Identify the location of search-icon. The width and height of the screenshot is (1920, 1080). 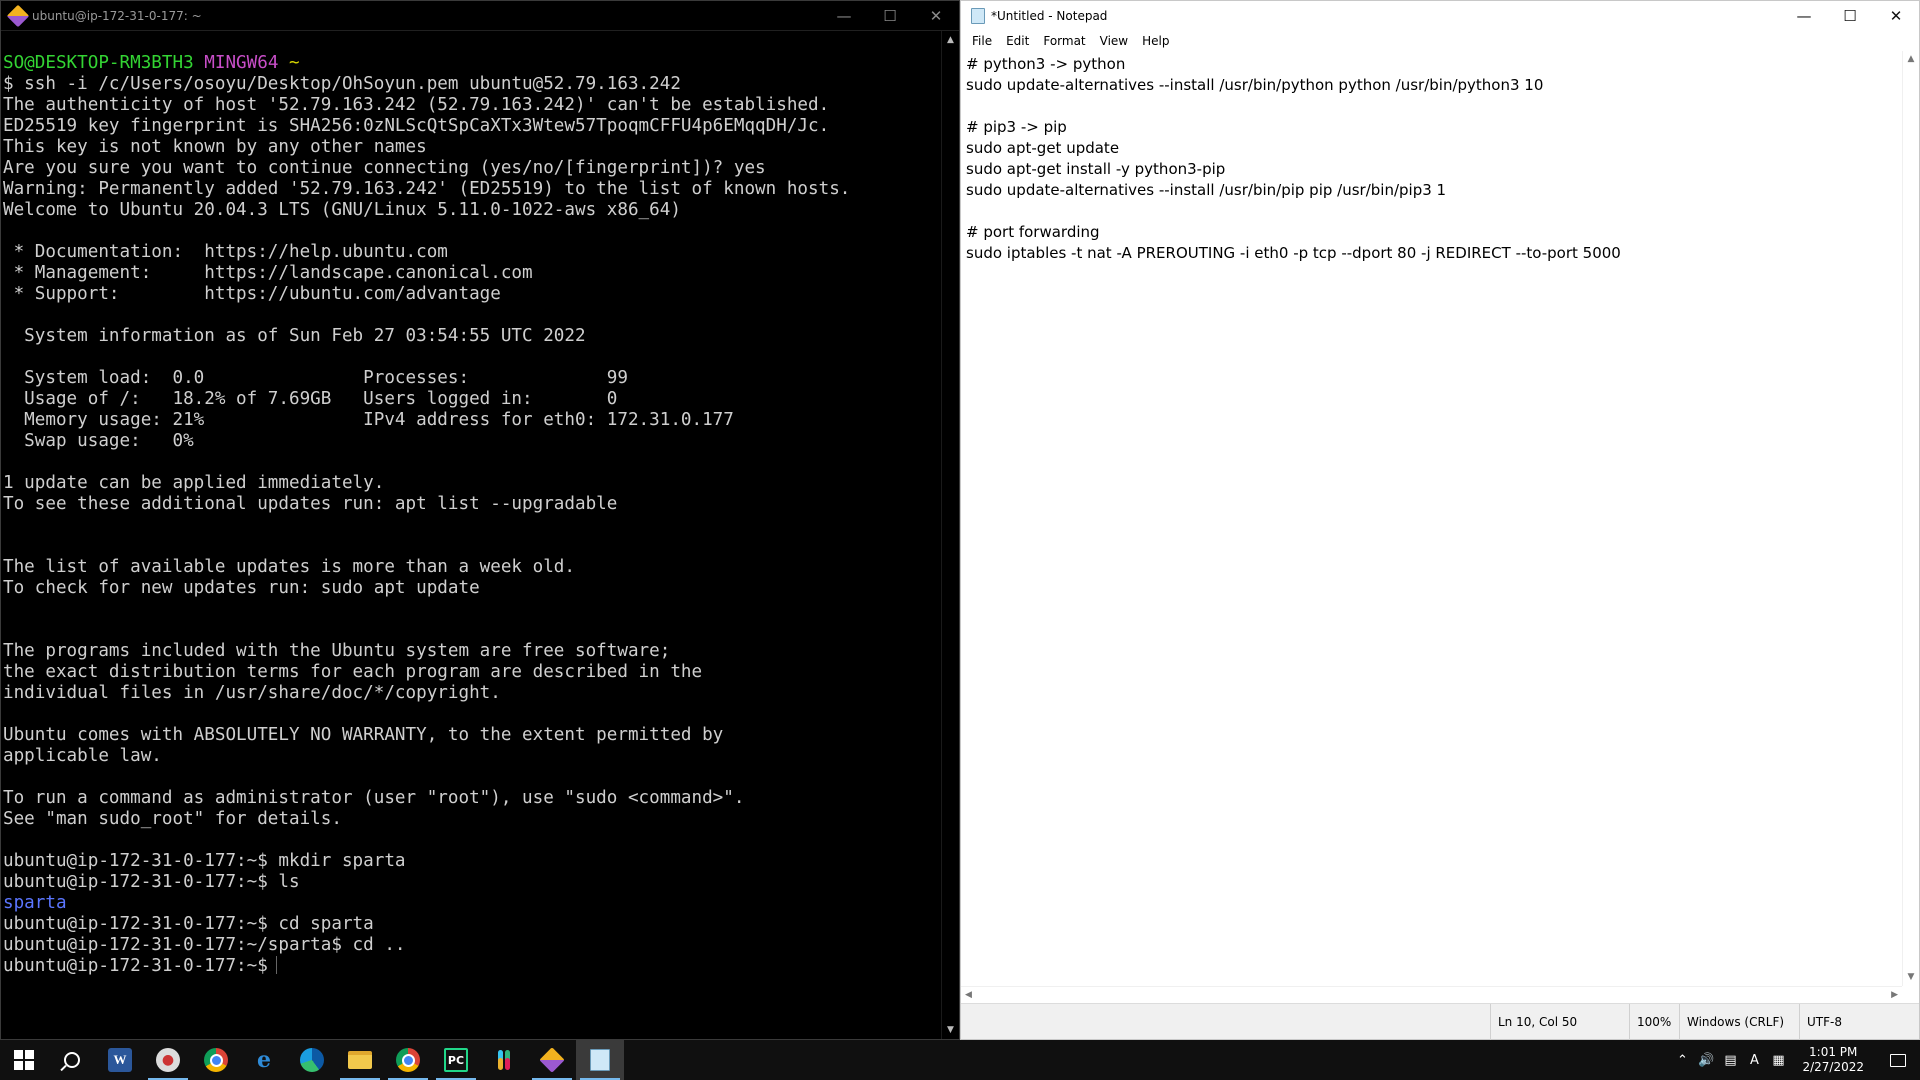
(72, 1060).